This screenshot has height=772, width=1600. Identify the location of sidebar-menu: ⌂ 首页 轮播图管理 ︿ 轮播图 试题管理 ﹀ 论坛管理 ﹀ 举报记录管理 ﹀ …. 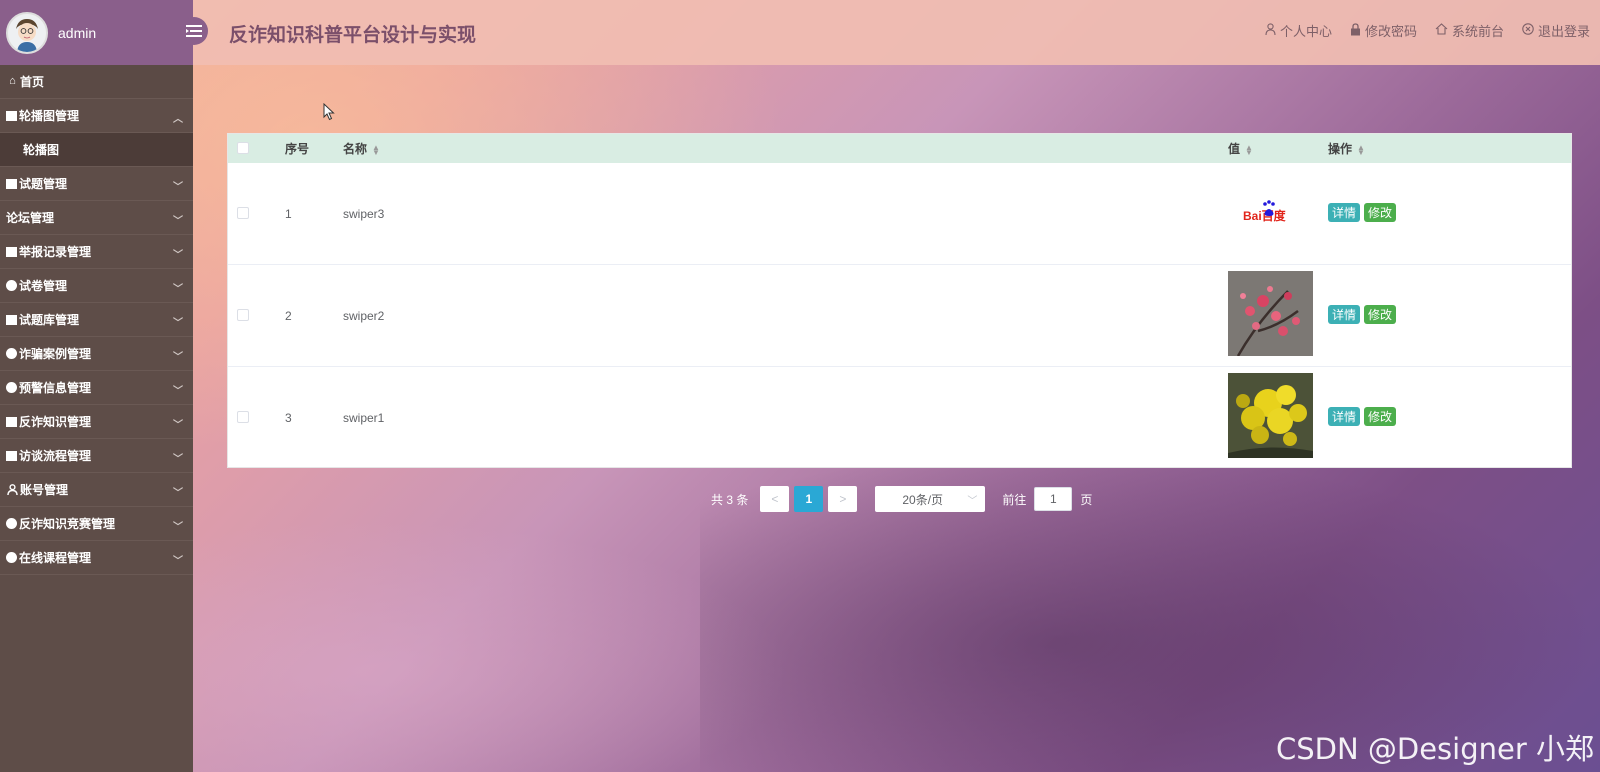
(96, 320).